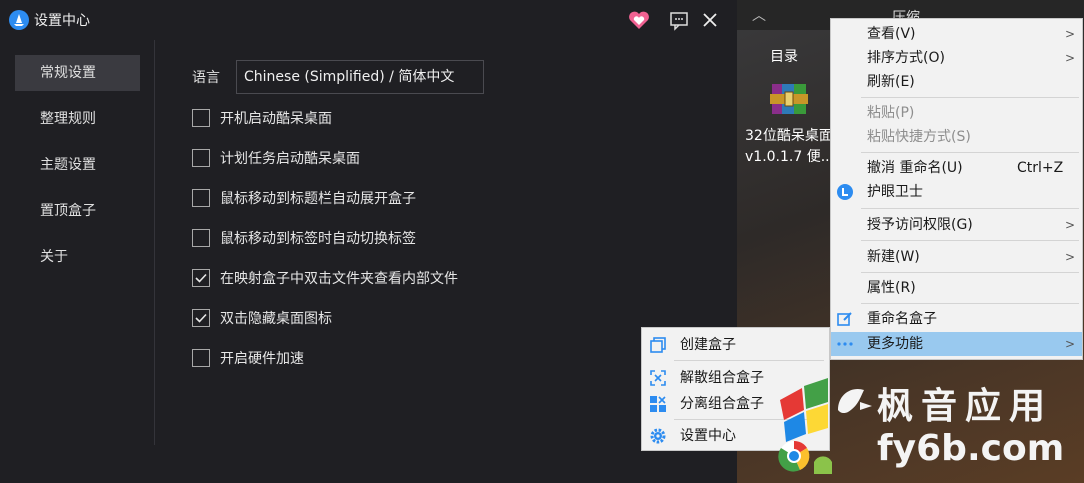 The image size is (1084, 483). What do you see at coordinates (708, 436) in the screenshot?
I see `menu-label: 设置中心` at bounding box center [708, 436].